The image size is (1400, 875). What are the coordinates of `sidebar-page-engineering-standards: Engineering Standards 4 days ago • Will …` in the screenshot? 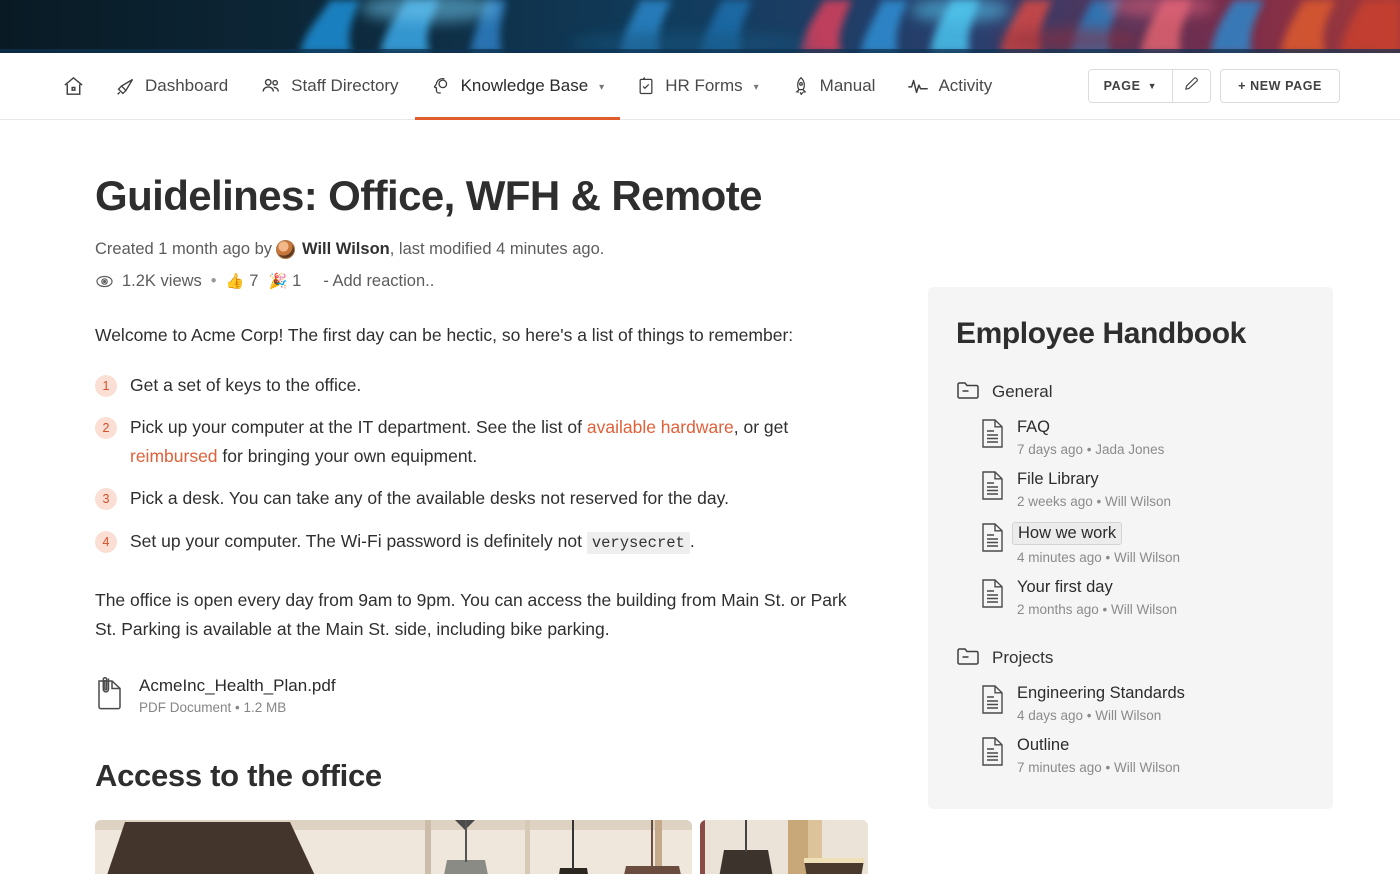 It's located at (1130, 703).